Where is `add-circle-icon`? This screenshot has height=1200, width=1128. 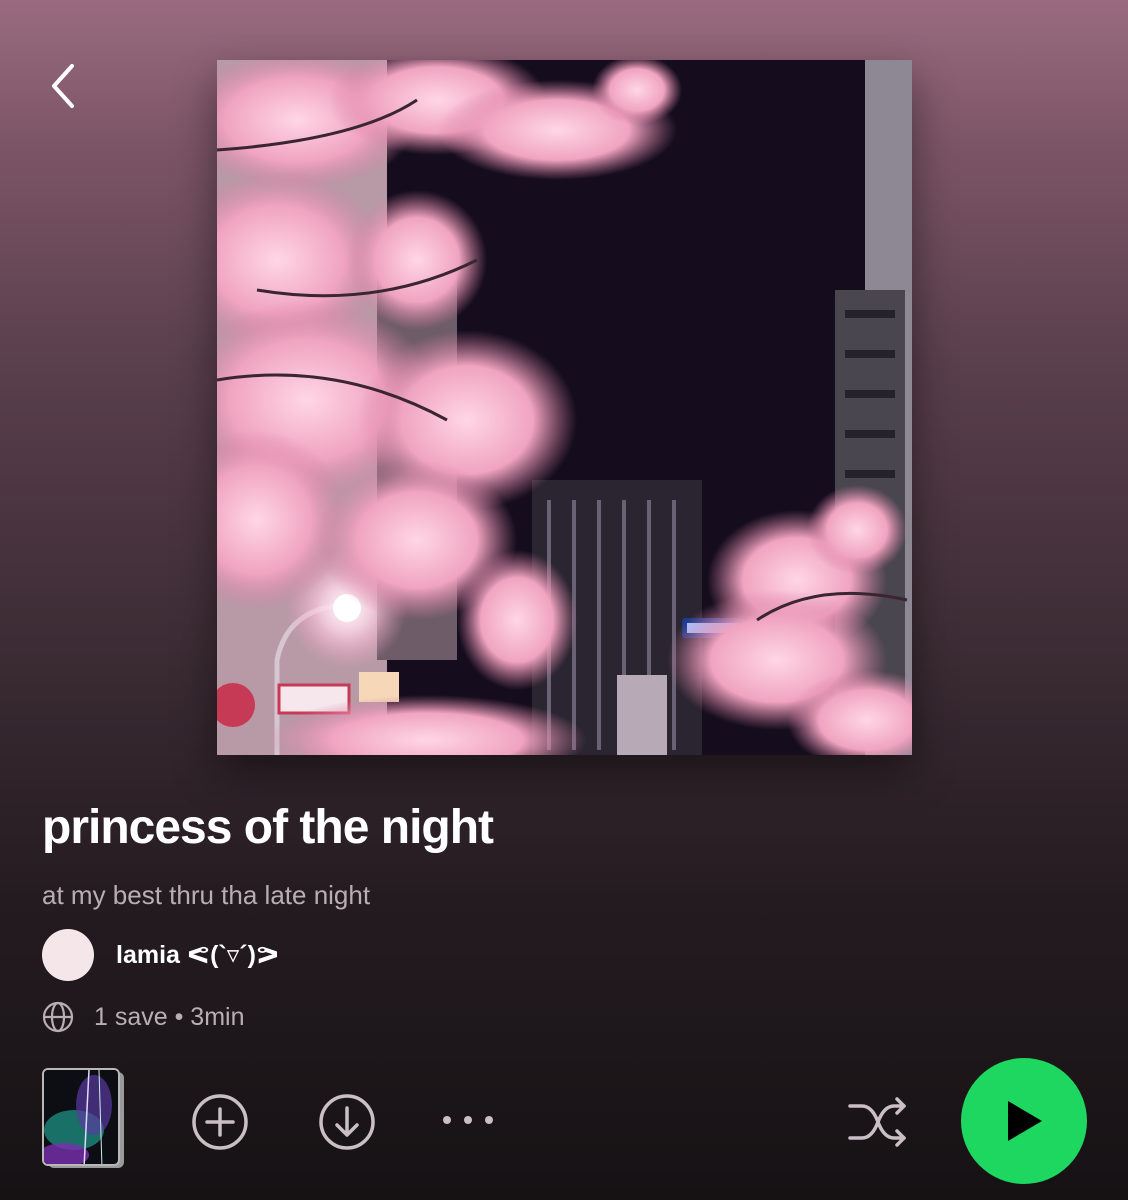
add-circle-icon is located at coordinates (220, 1122).